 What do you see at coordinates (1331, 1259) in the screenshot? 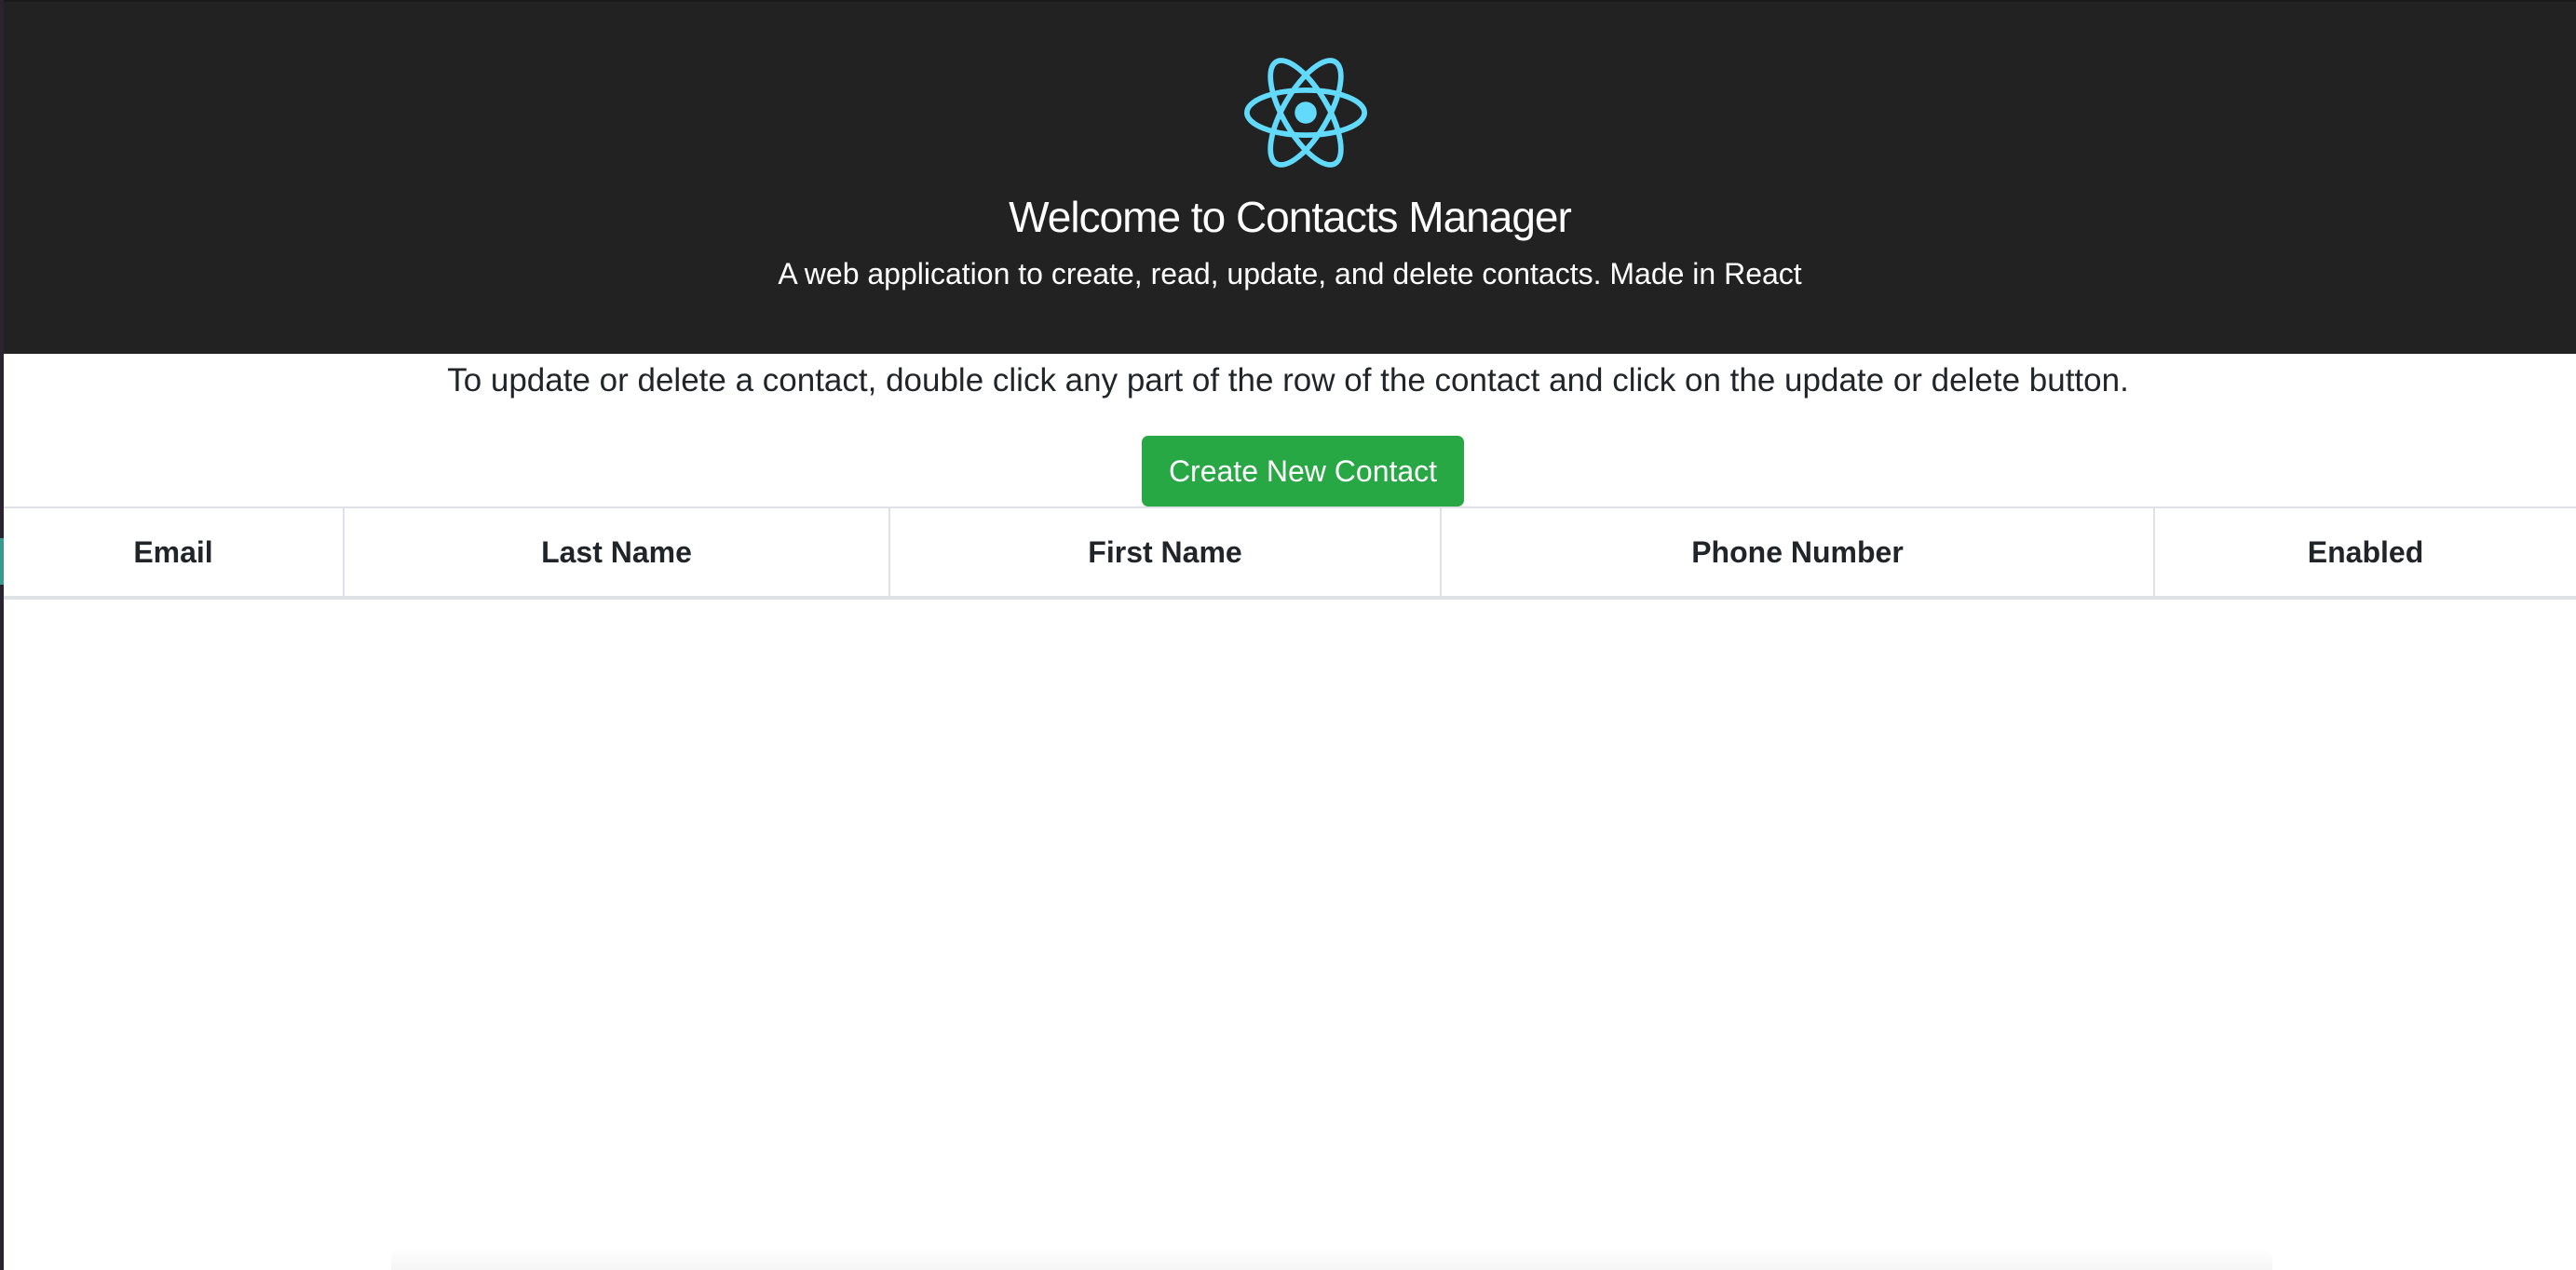
I see `bottom-shadow-decoration` at bounding box center [1331, 1259].